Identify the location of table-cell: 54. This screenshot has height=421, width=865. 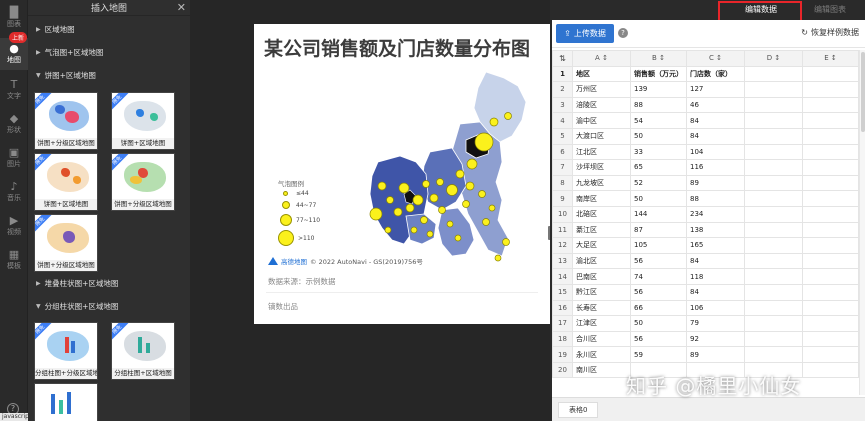
(658, 120).